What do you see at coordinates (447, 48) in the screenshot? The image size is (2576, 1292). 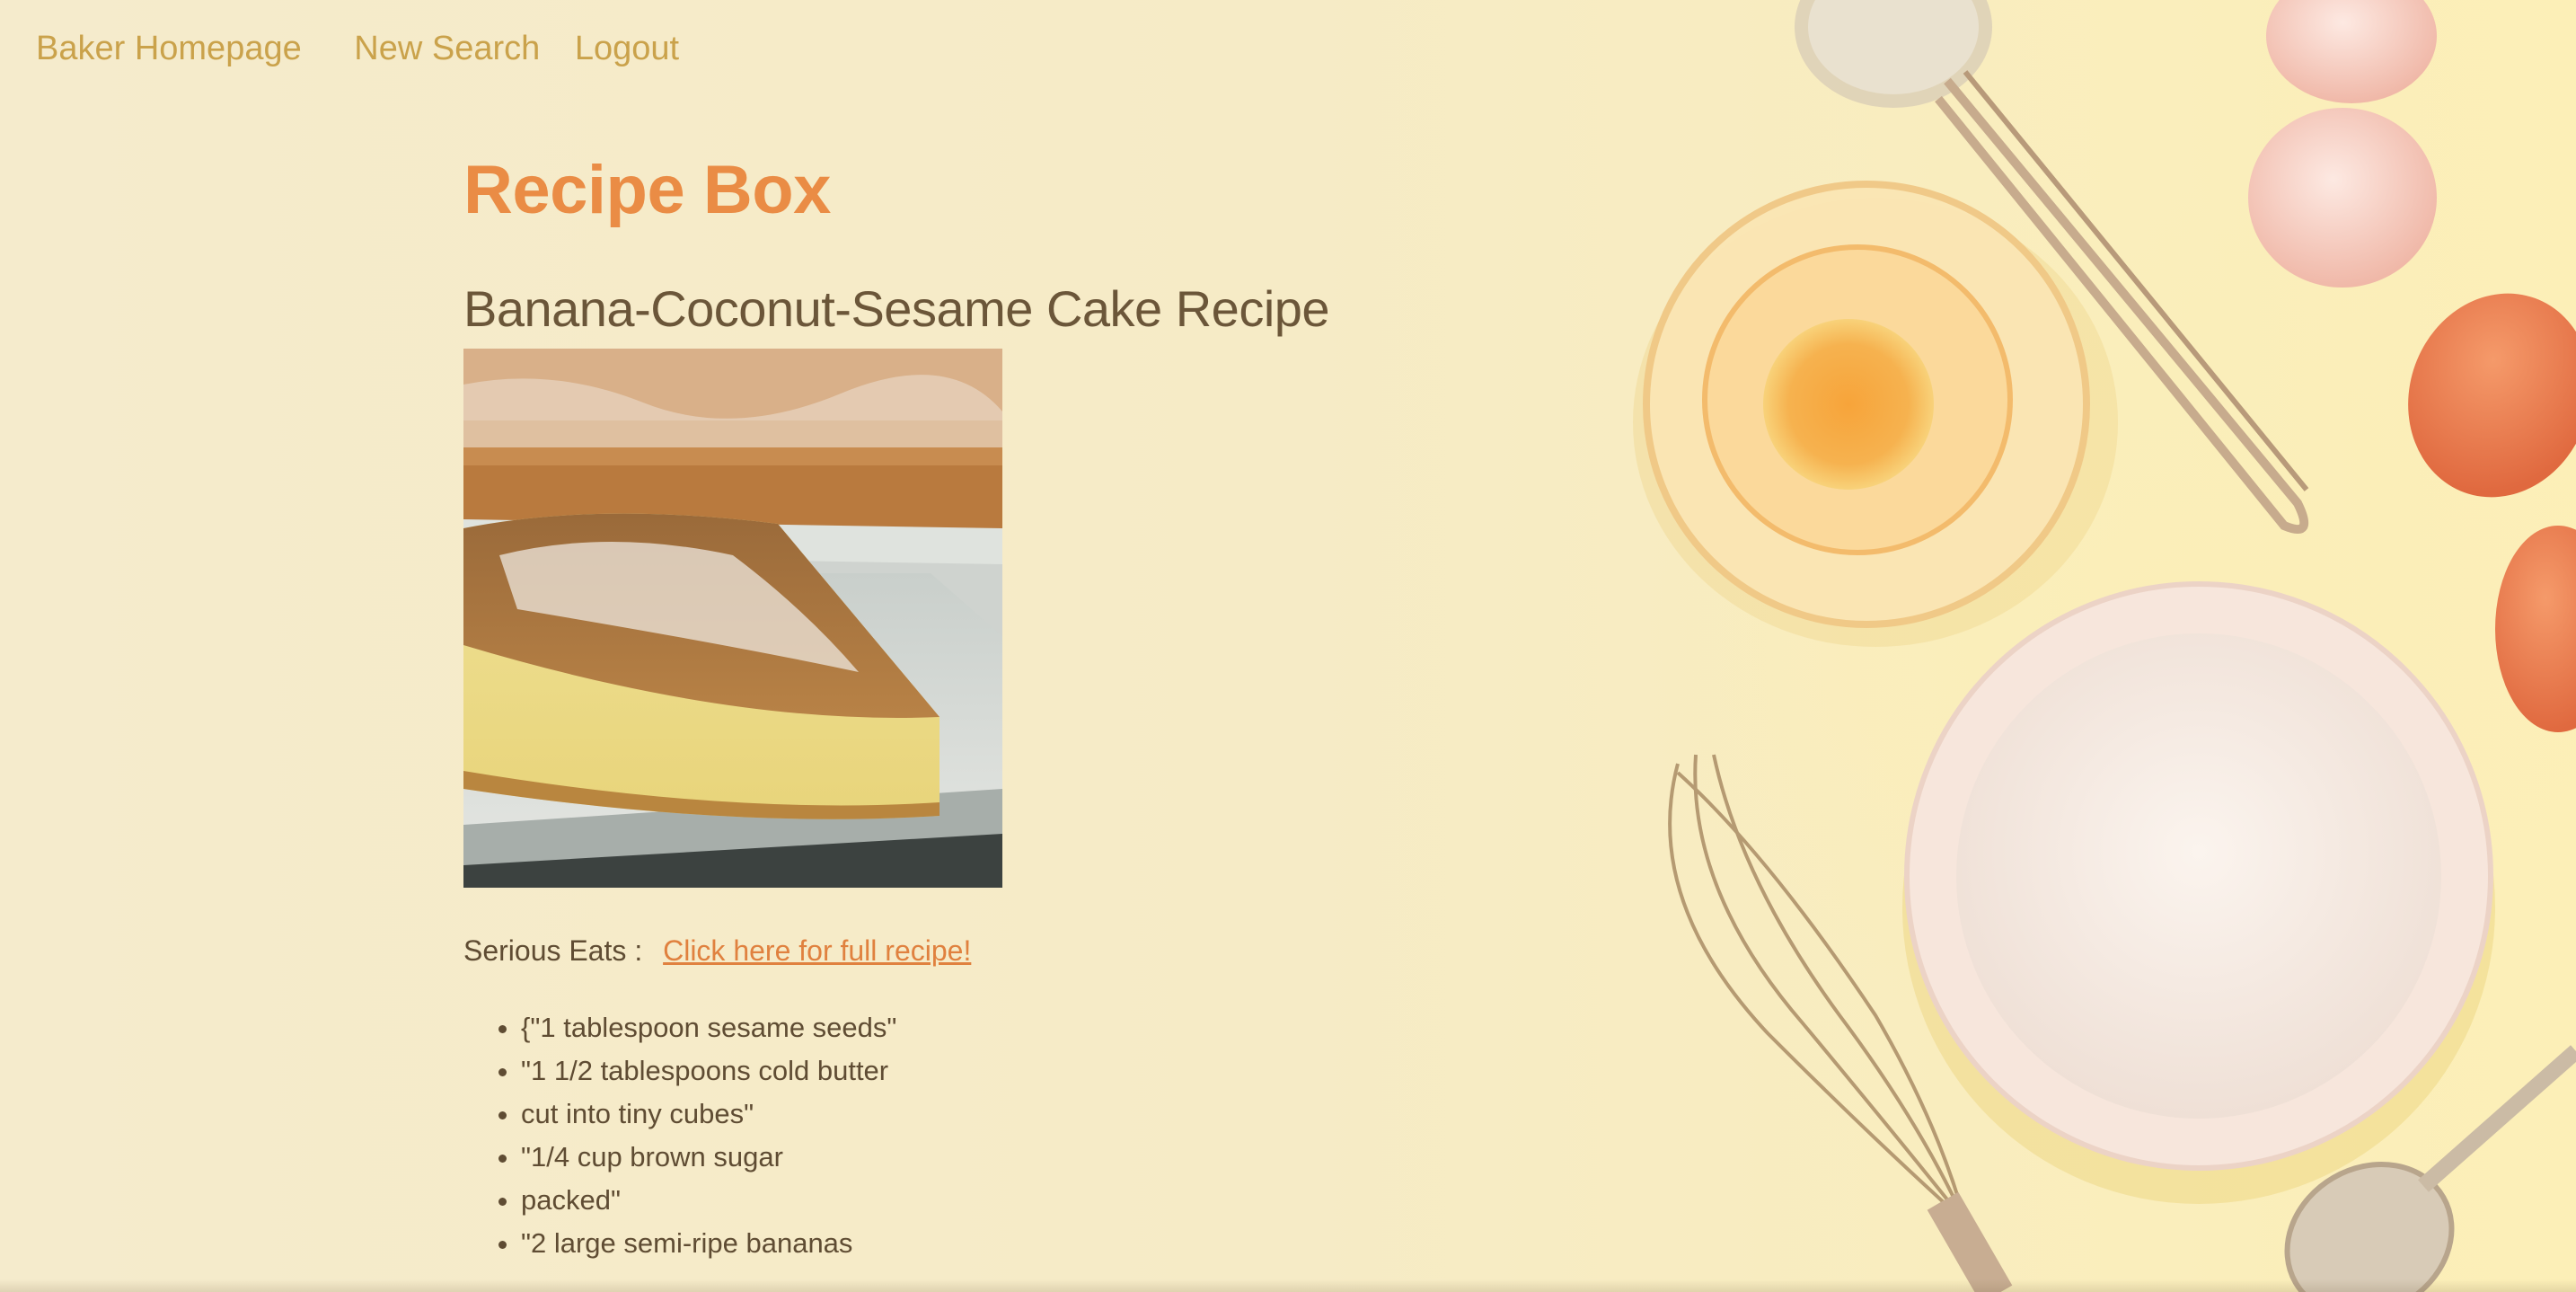 I see `nav-new-search-link: New Search` at bounding box center [447, 48].